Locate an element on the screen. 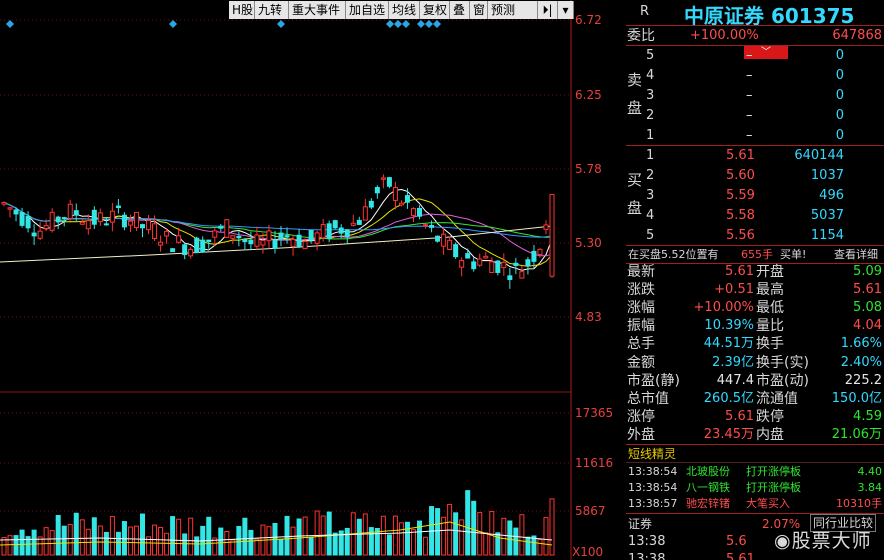 This screenshot has width=884, height=560. sell-level-row: 3 – 0 is located at coordinates (755, 96).